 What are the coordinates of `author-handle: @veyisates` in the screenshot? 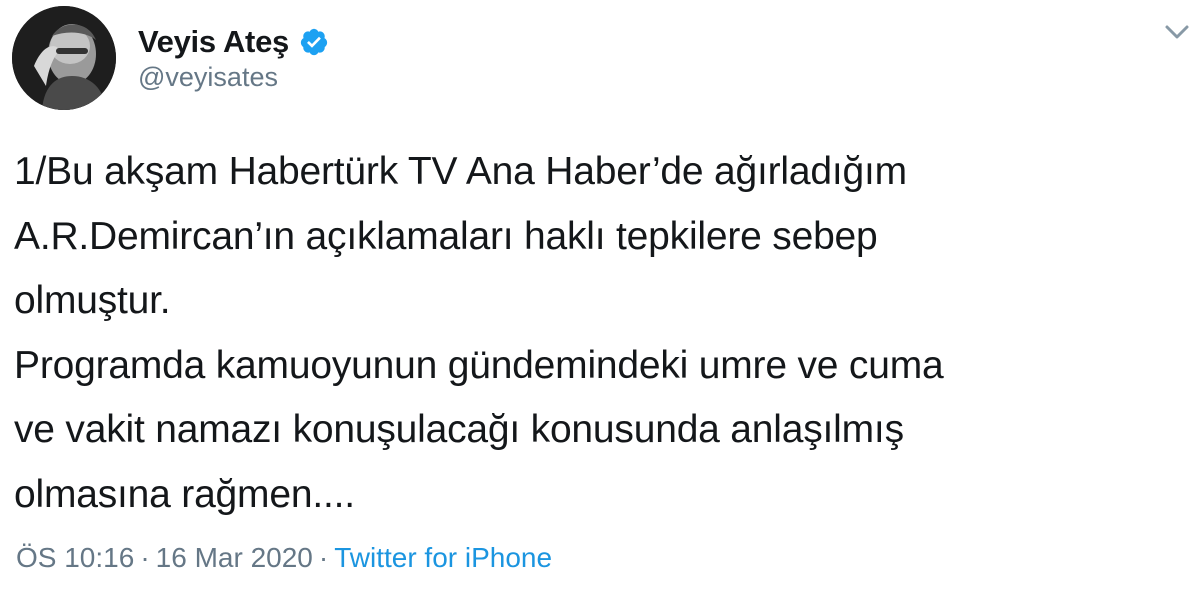 It's located at (208, 77).